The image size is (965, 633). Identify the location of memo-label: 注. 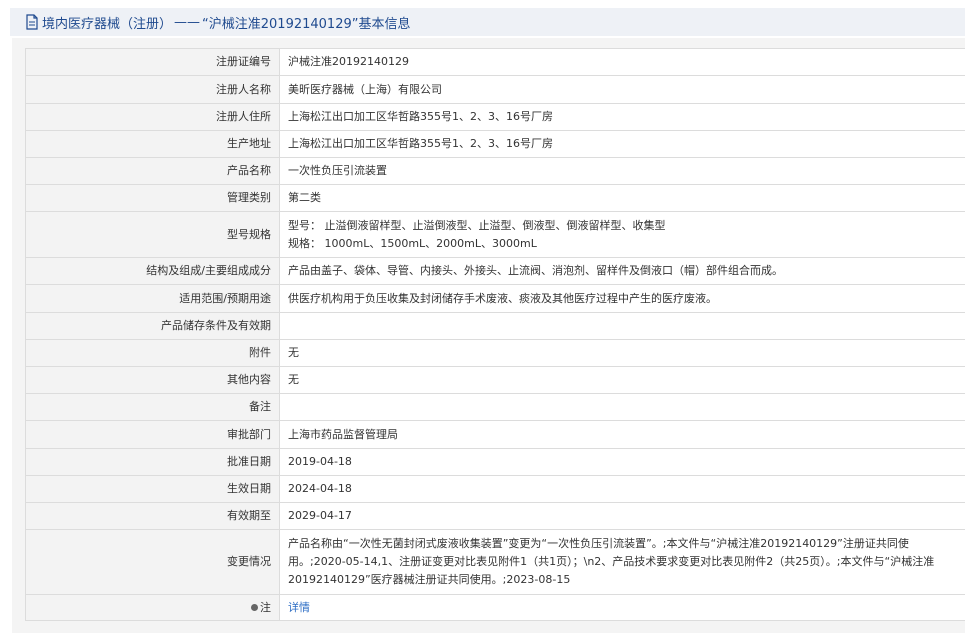
(265, 607).